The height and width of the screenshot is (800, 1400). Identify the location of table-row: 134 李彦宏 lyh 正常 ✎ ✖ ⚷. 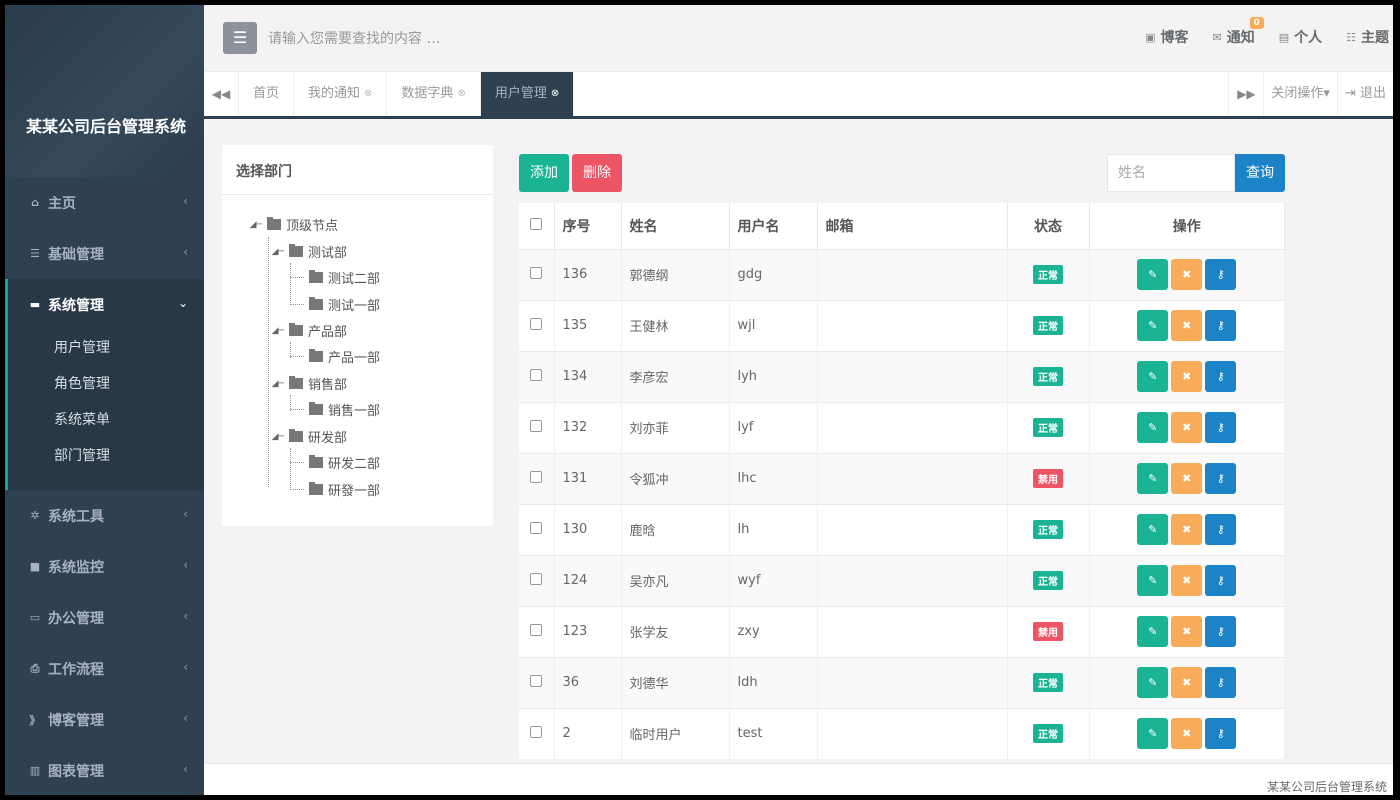
(902, 376).